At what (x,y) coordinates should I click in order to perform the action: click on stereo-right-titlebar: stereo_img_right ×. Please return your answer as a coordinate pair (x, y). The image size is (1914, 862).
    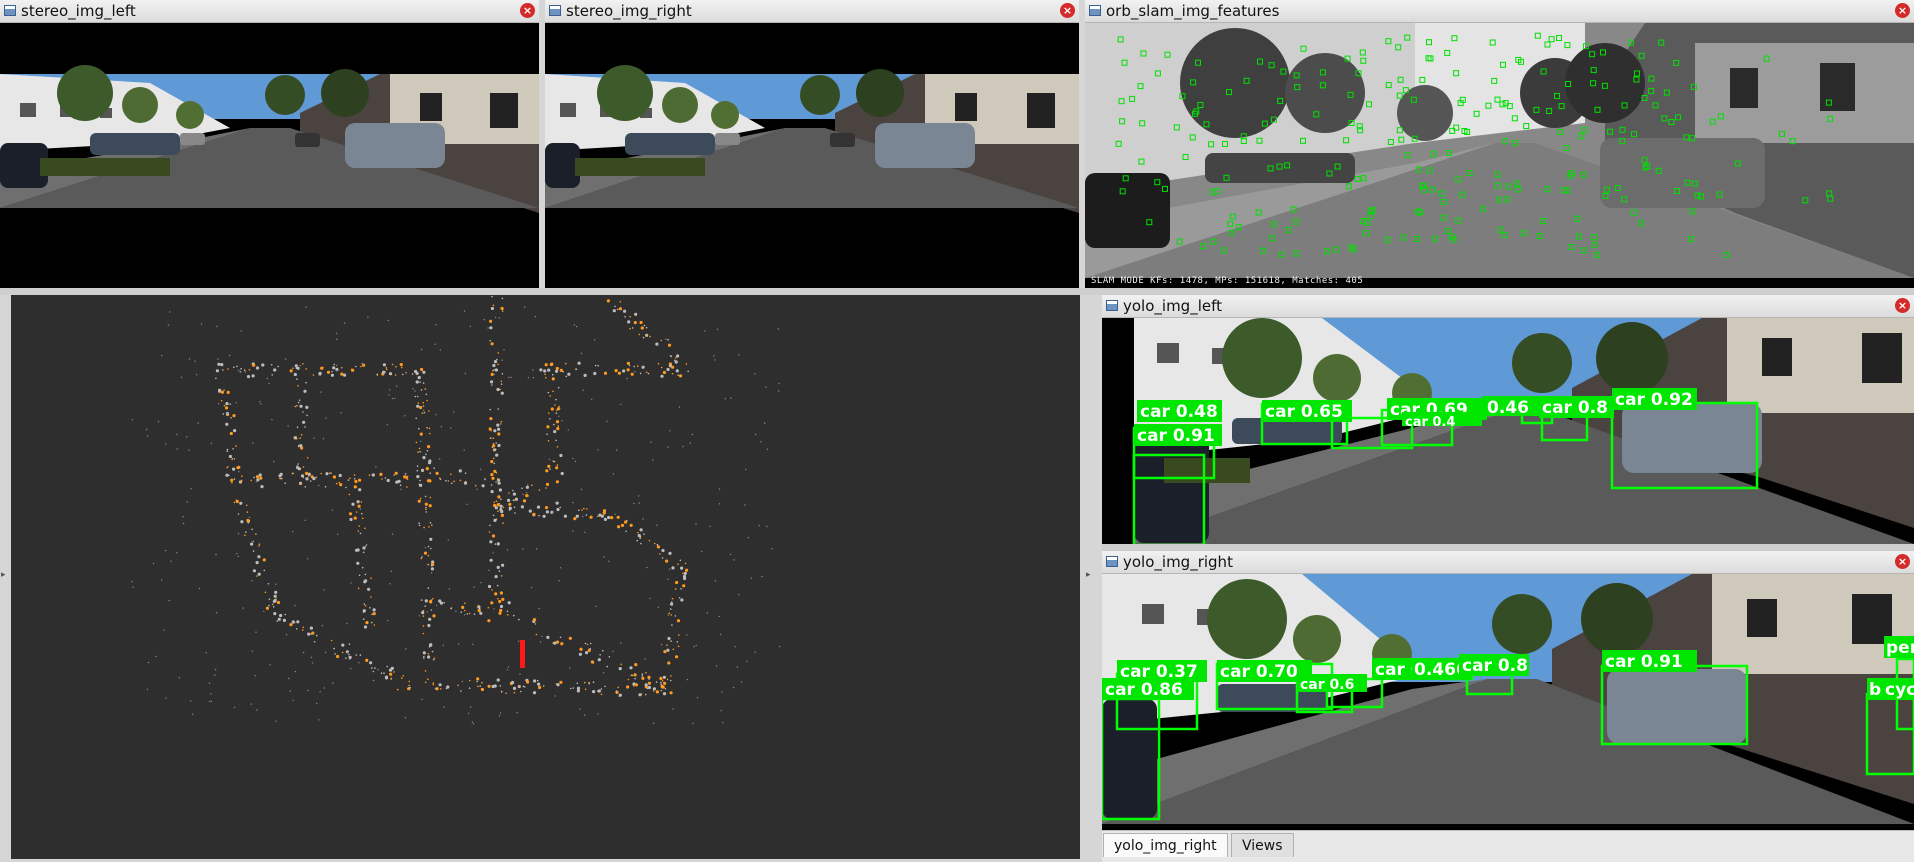
    Looking at the image, I should click on (812, 11).